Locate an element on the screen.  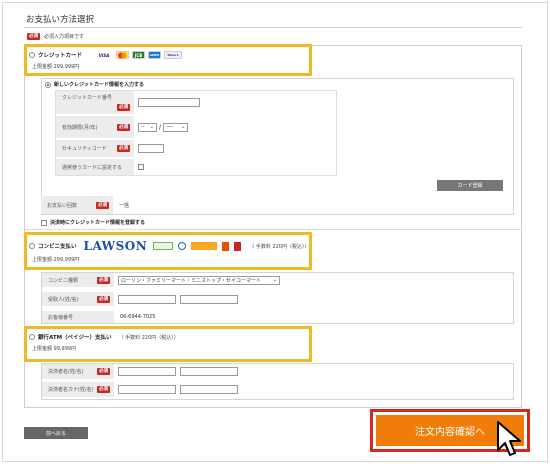
save-card-checkbox is located at coordinates (44, 222).